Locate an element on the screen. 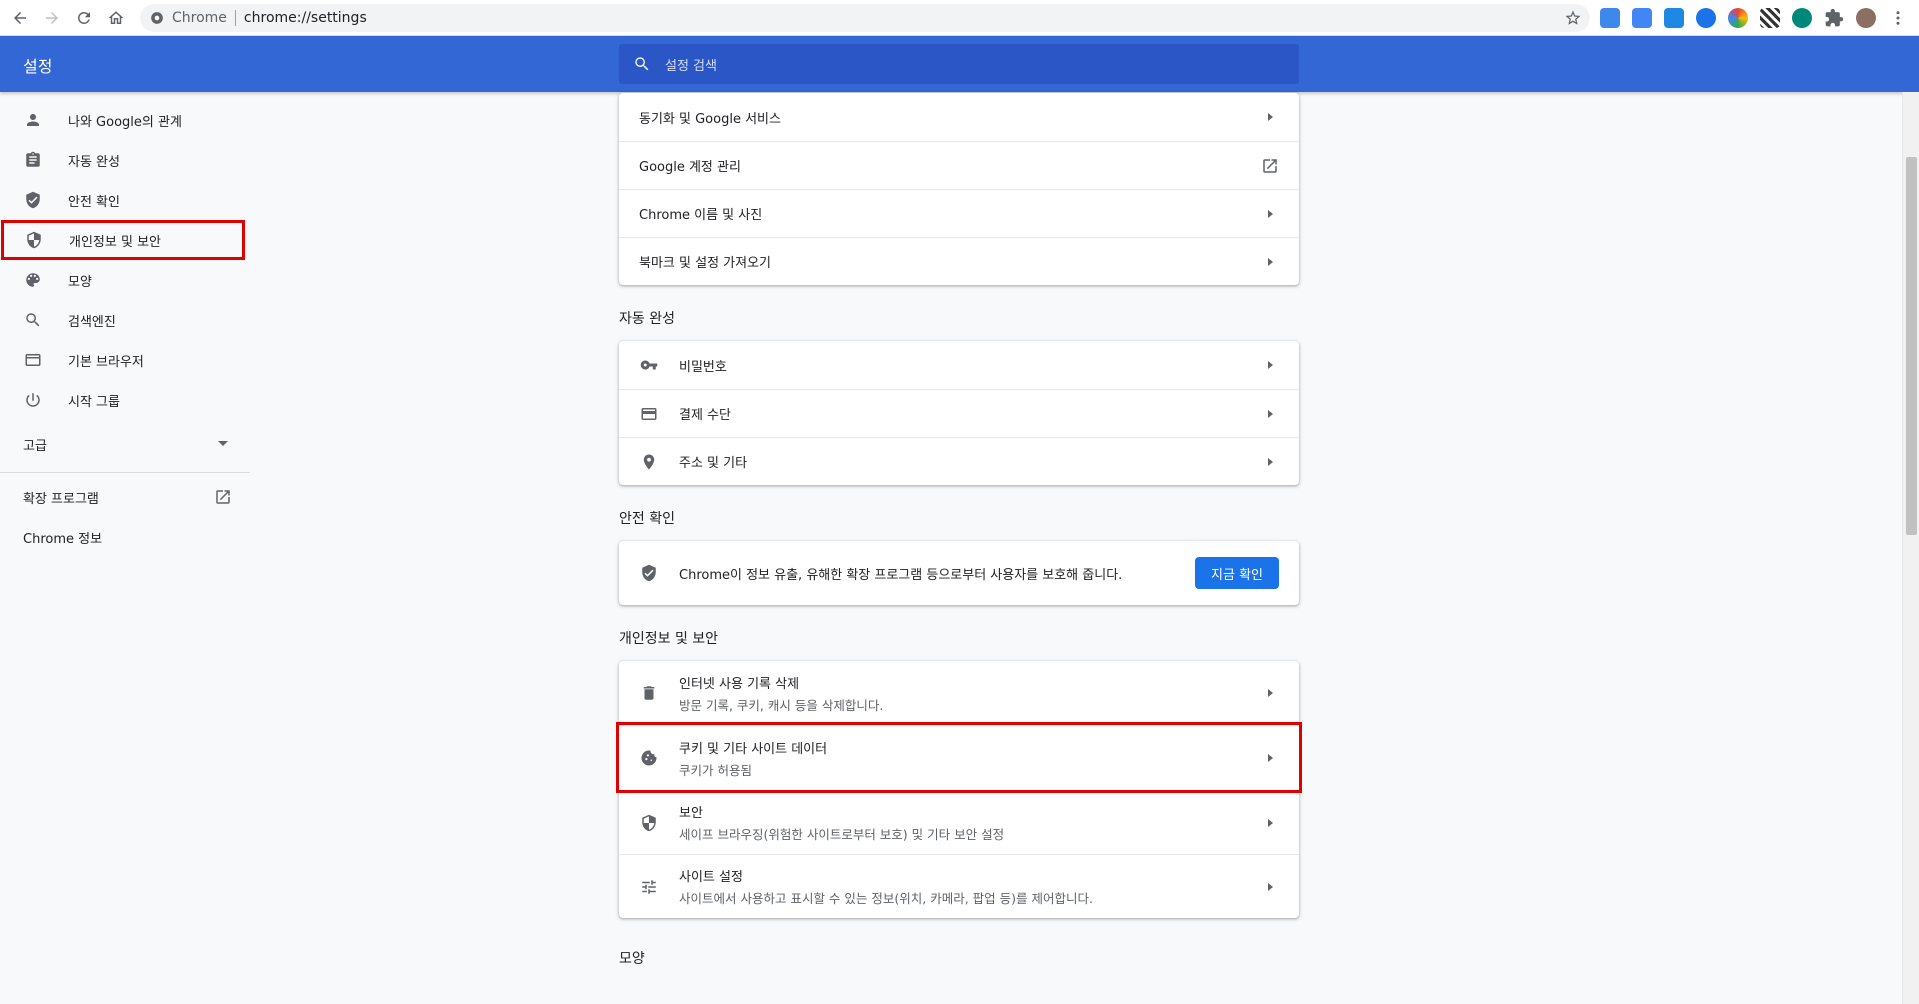  browser-icon is located at coordinates (33, 360).